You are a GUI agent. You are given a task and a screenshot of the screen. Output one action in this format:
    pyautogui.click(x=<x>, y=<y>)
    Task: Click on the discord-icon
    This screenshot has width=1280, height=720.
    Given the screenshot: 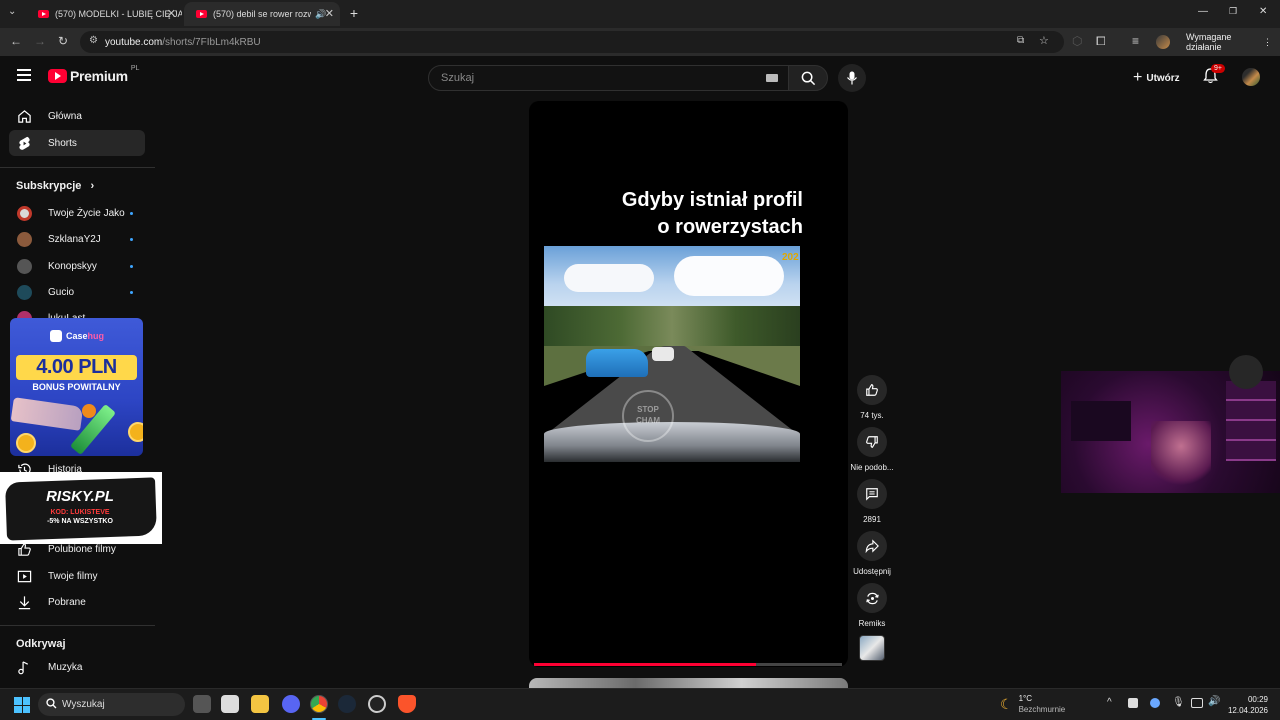 What is the action you would take?
    pyautogui.click(x=291, y=704)
    